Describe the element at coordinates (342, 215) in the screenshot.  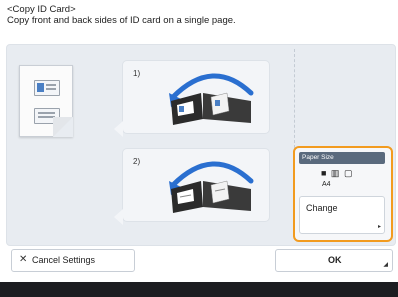
I see `change-paper-size-button: Change ▸` at that location.